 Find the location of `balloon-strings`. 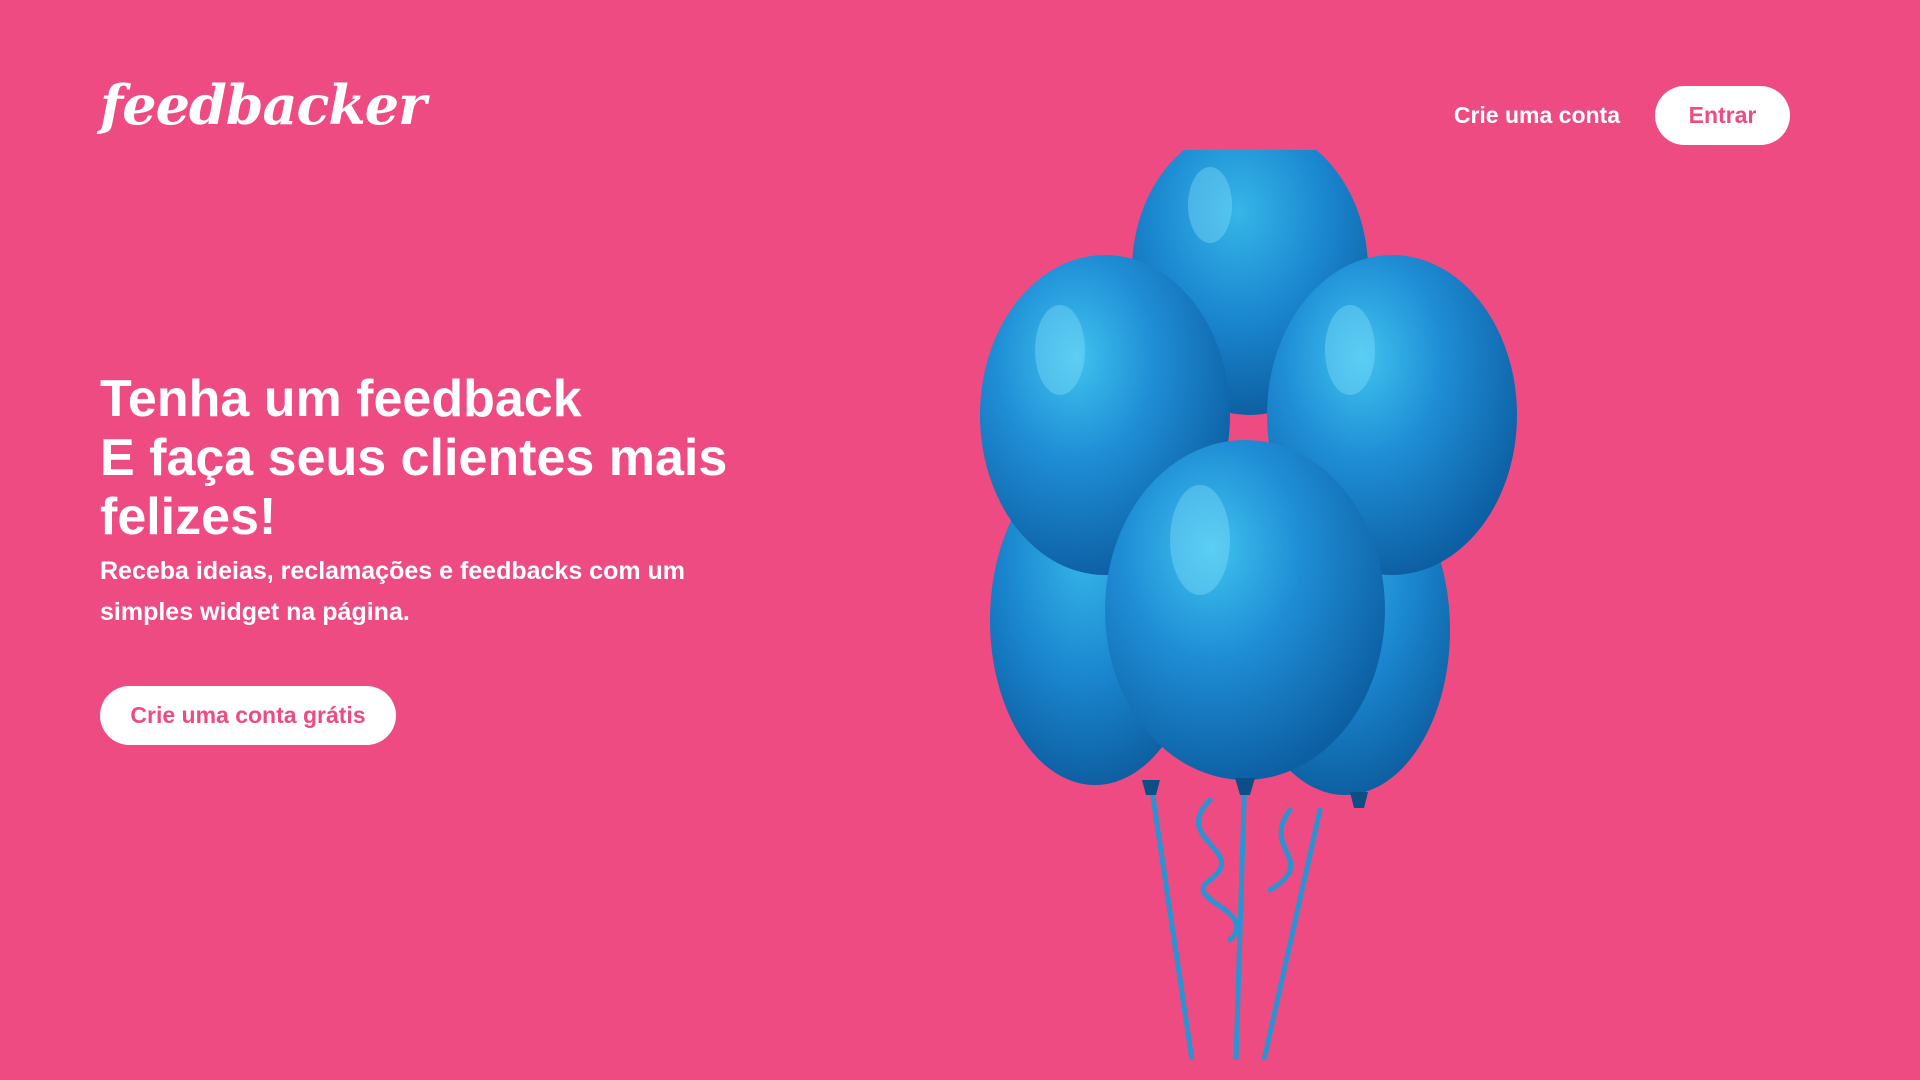

balloon-strings is located at coordinates (1236, 913).